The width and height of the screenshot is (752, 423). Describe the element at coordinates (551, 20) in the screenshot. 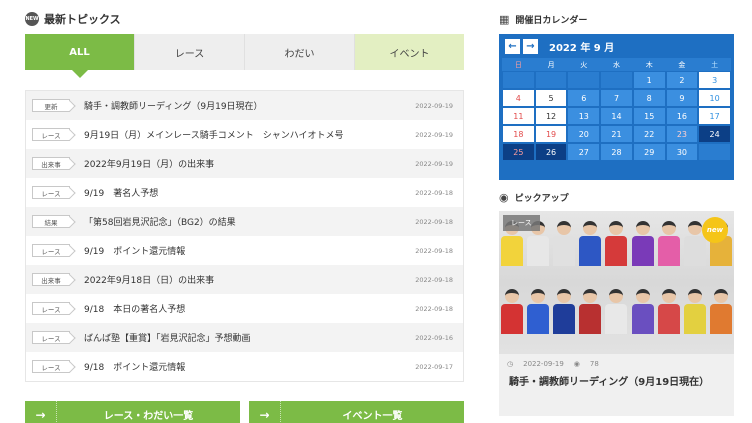

I see `calendar-title: 開催日カレンダー` at that location.